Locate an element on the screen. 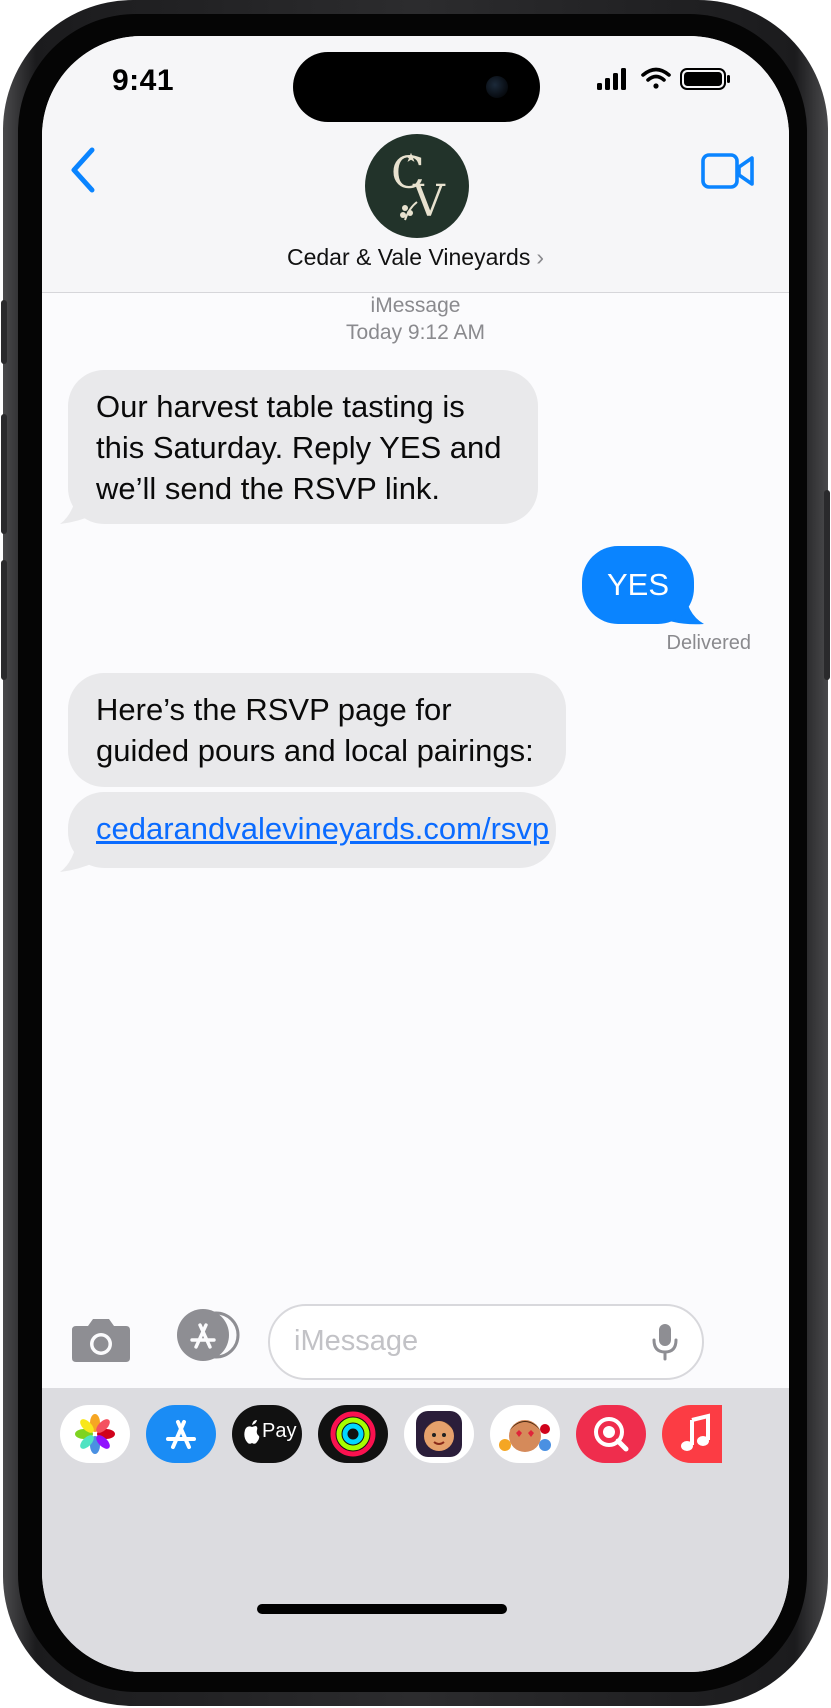 This screenshot has height=1708, width=831. message-line: Our harvest table tasting is is located at coordinates (280, 406).